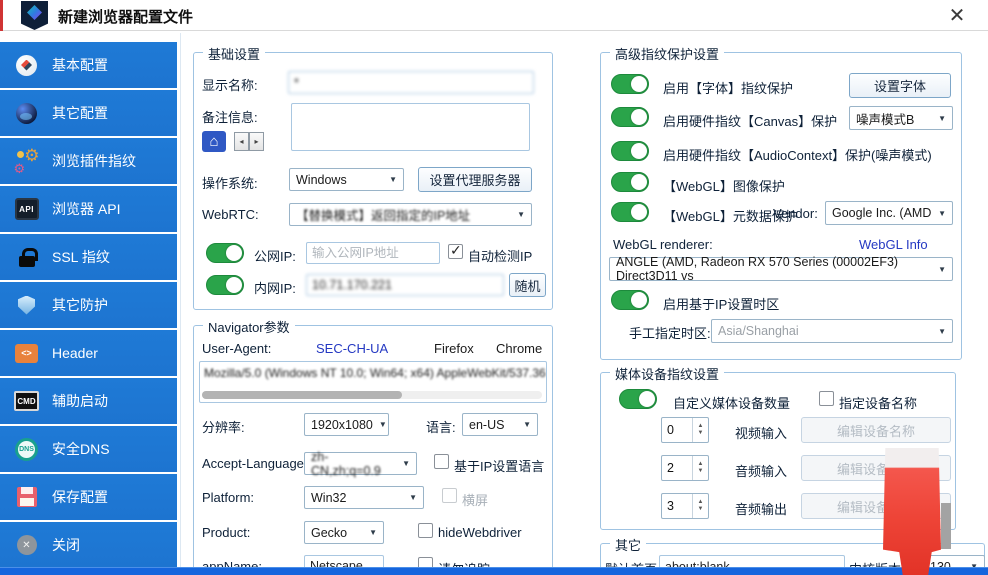 This screenshot has height=575, width=988. Describe the element at coordinates (364, 497) in the screenshot. I see `platform-select: Win32 ▼` at that location.